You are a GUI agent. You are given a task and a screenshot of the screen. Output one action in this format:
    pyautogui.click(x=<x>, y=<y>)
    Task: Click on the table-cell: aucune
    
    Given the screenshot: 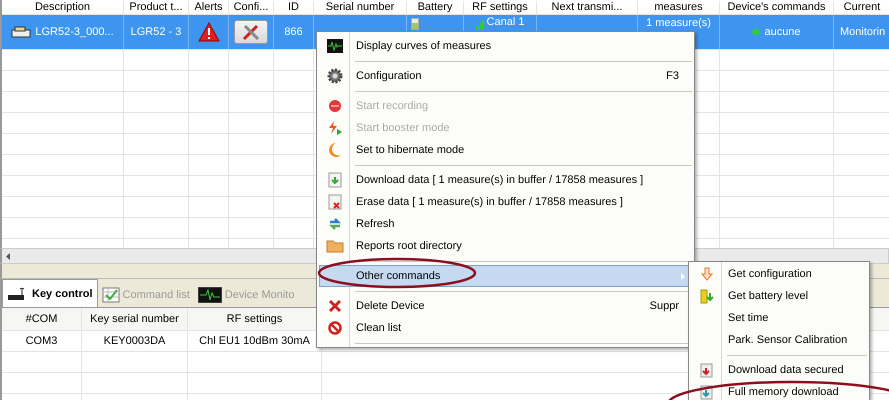 What is the action you would take?
    pyautogui.click(x=782, y=32)
    